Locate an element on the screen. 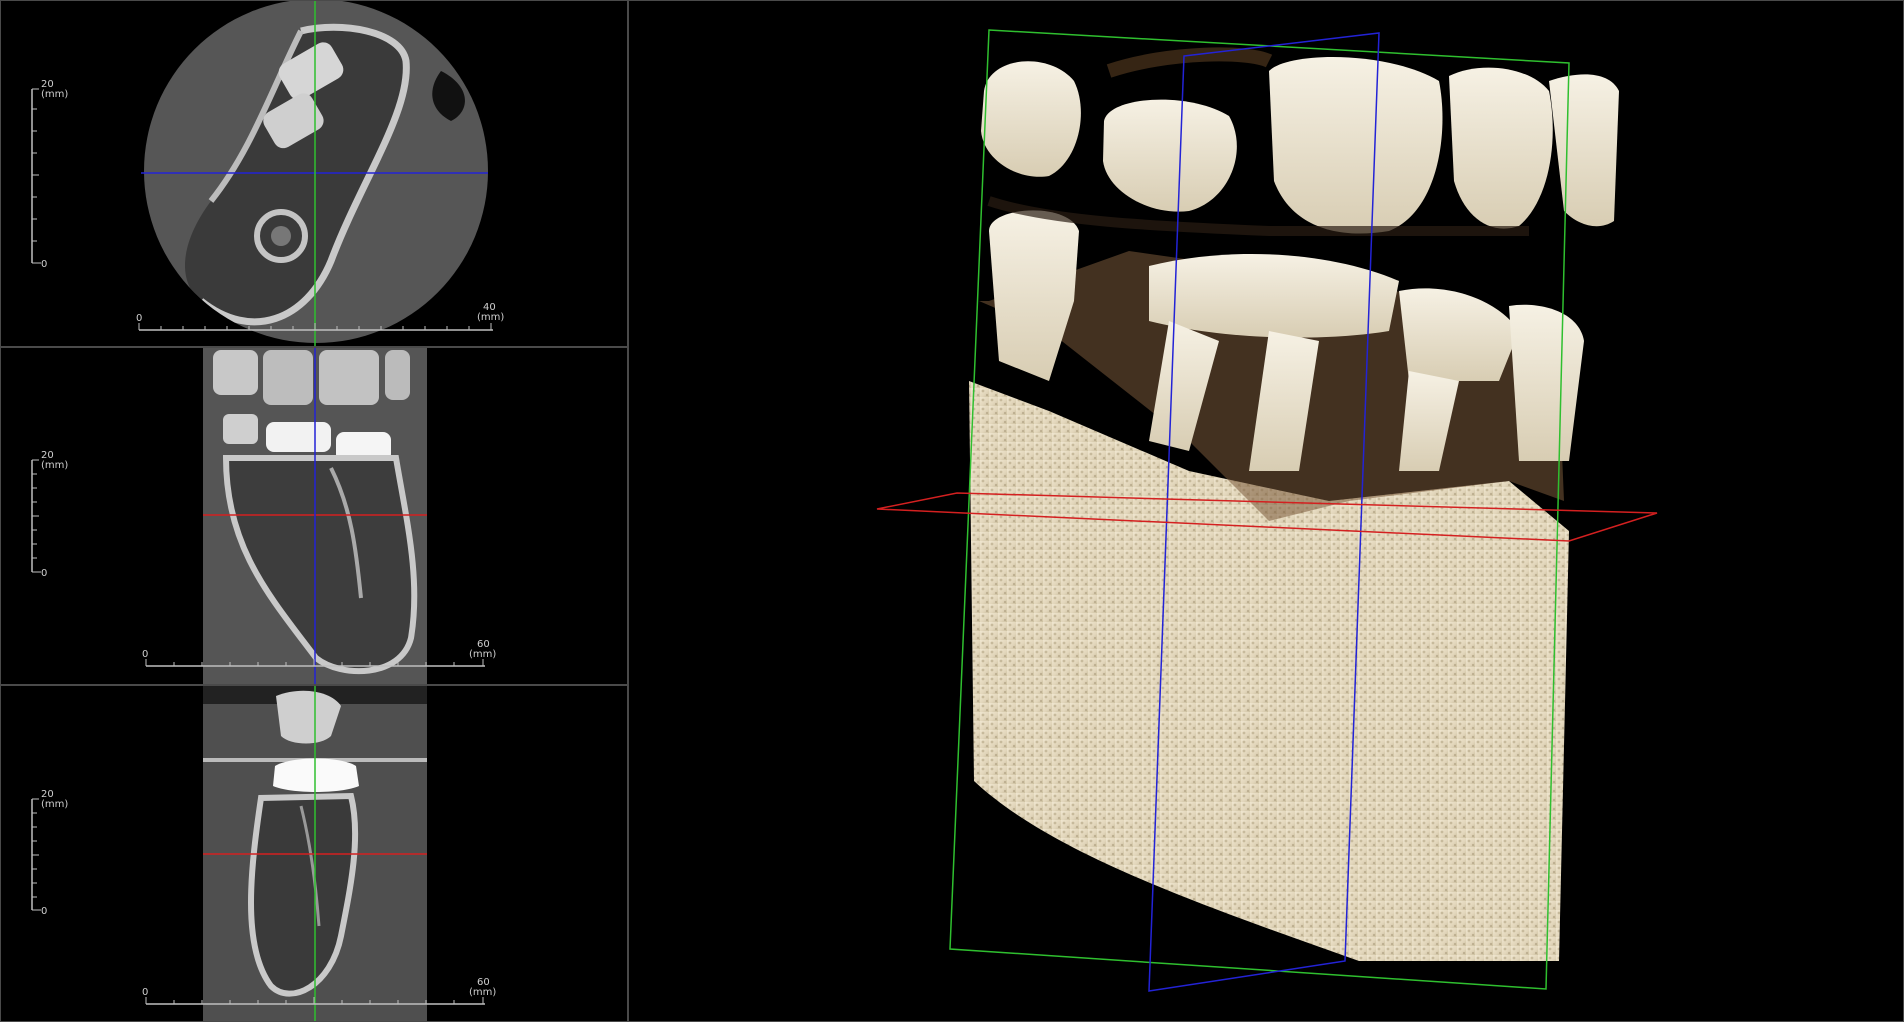 This screenshot has height=1022, width=1904. coronal-hscale-unit: (mm) is located at coordinates (482, 654).